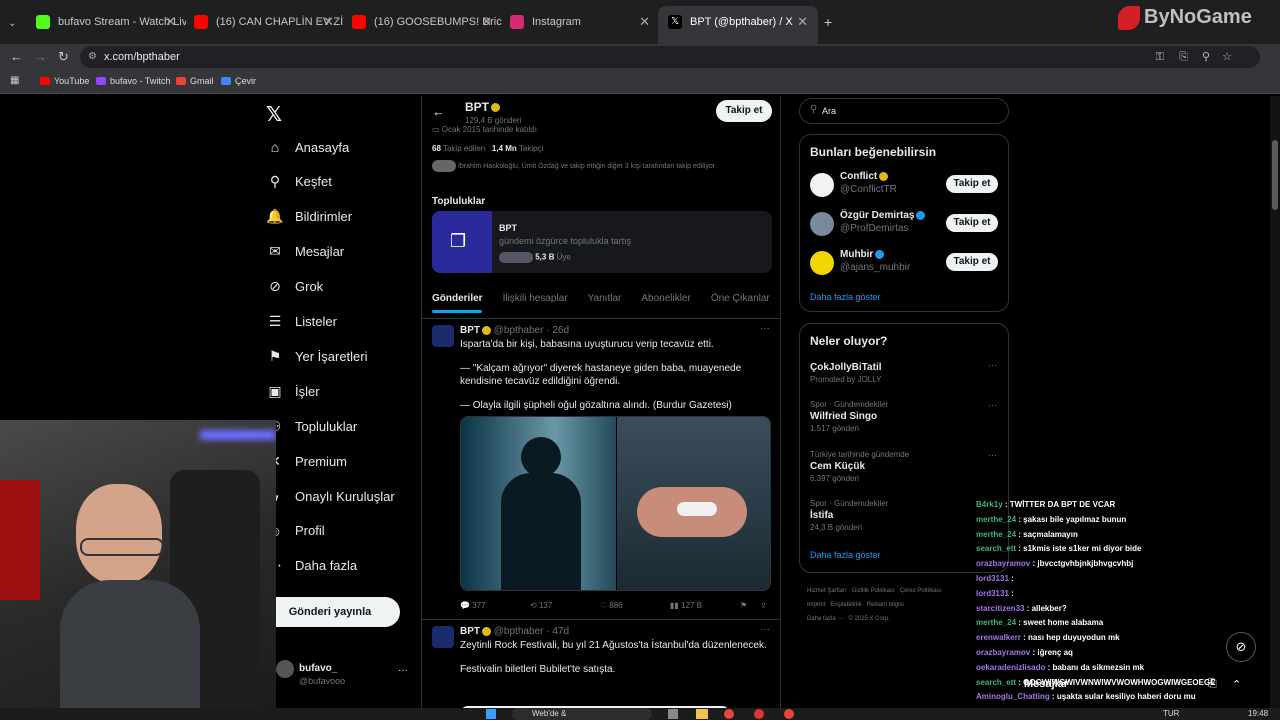 This screenshot has width=1280, height=720. I want to click on zoom-icon: ⚲, so click(1206, 57).